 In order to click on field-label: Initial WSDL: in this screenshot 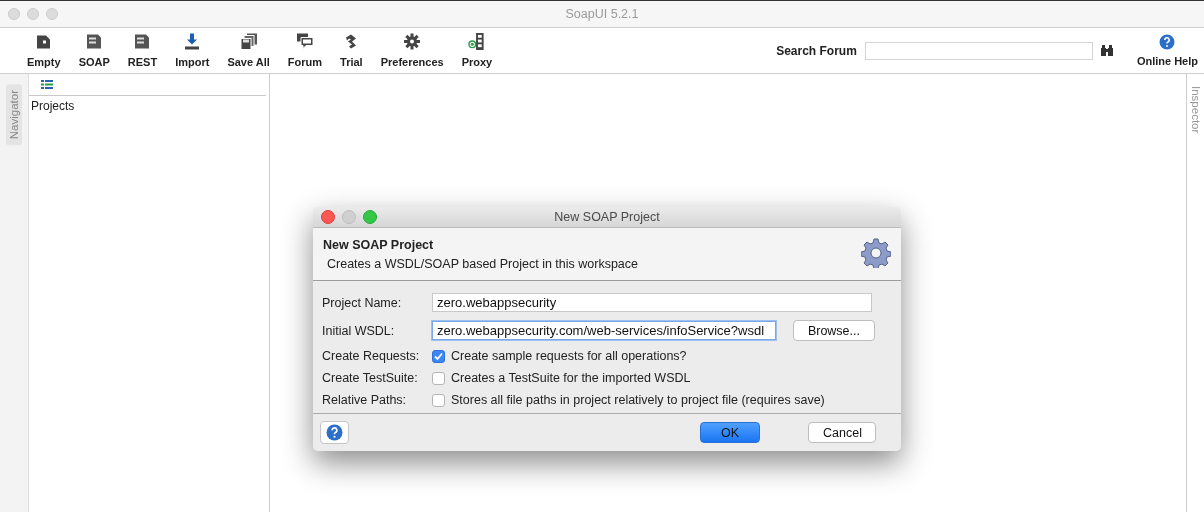, I will do `click(359, 330)`.